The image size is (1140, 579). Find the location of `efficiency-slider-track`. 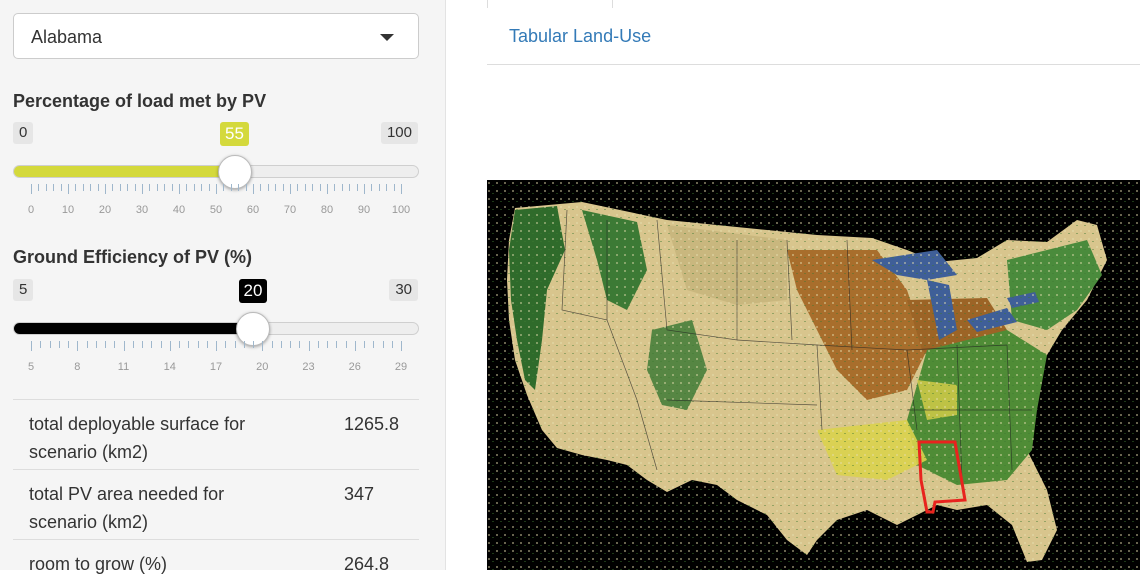

efficiency-slider-track is located at coordinates (216, 328).